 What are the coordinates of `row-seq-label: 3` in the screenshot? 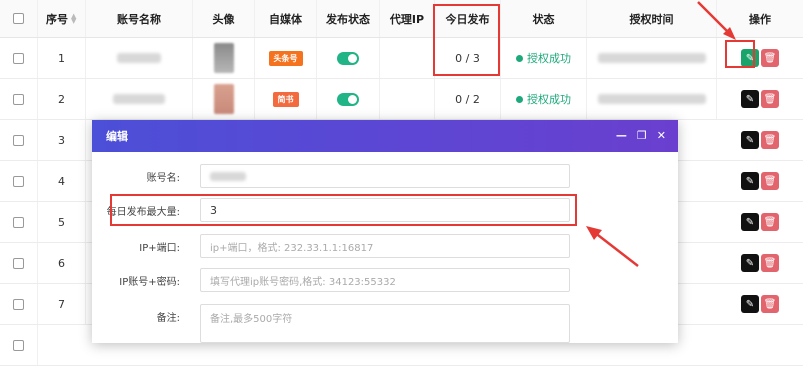 It's located at (61, 140).